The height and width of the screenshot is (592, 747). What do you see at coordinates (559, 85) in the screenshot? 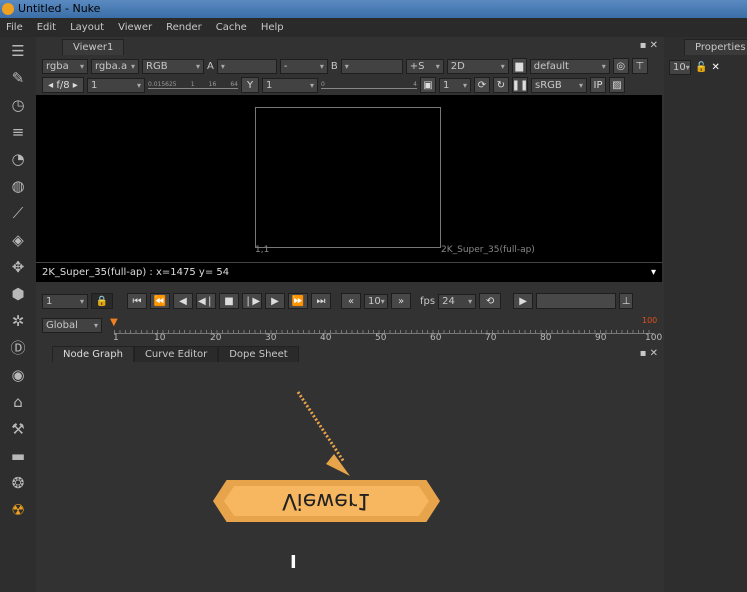
I see `colorspace-dropdown: sRGB` at bounding box center [559, 85].